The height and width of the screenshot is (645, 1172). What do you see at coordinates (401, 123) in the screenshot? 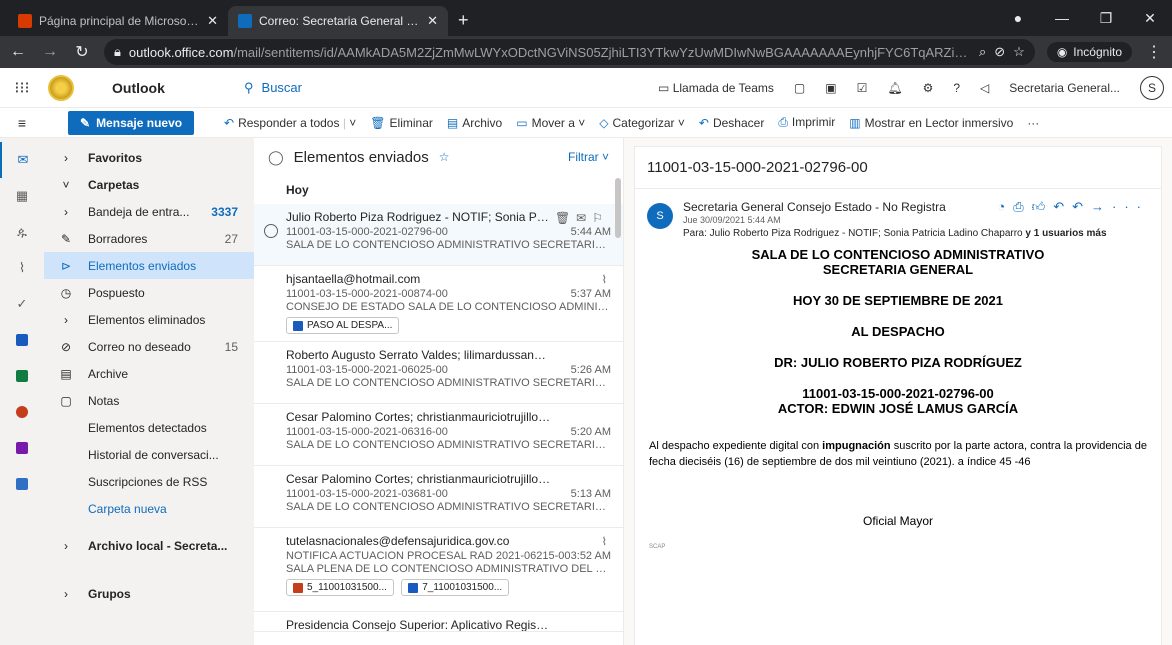
I see `delete-button: 🗑︎ Eliminar` at bounding box center [401, 123].